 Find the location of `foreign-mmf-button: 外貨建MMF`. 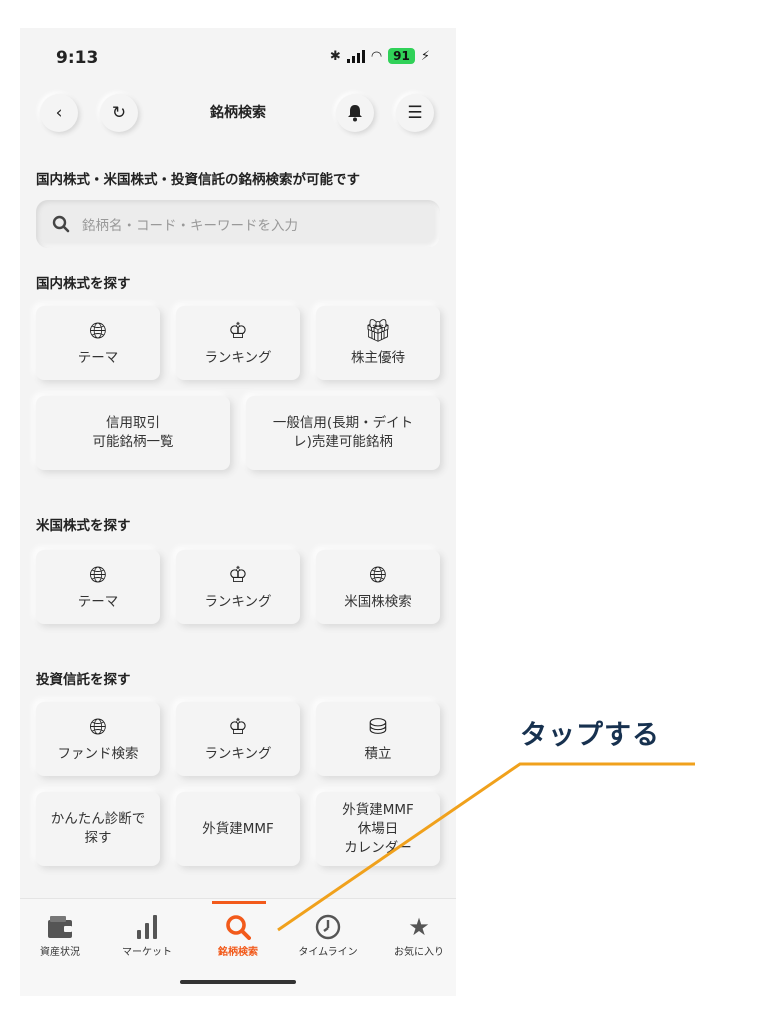

foreign-mmf-button: 外貨建MMF is located at coordinates (238, 829).